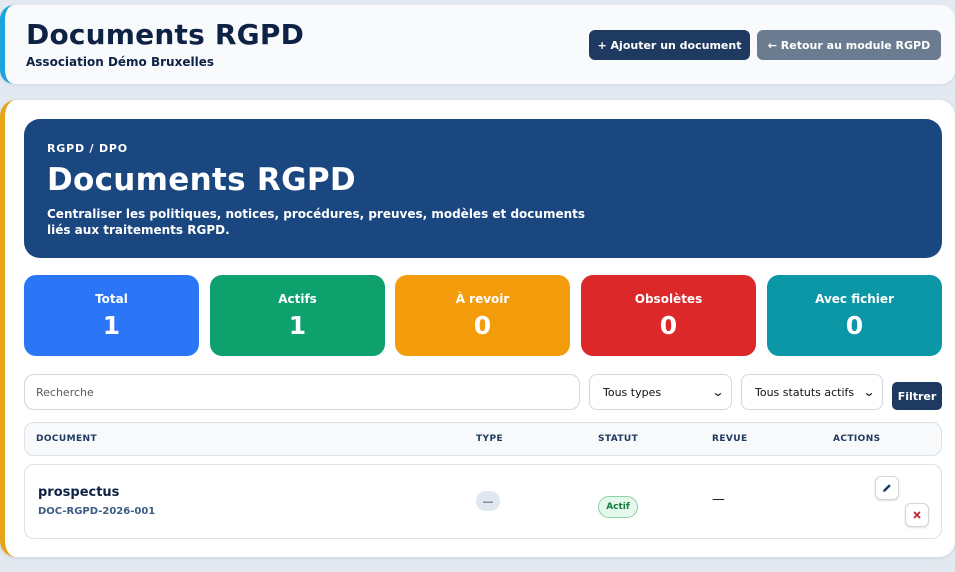 This screenshot has height=572, width=955. Describe the element at coordinates (120, 62) in the screenshot. I see `organization-name: Association Démo Bruxelles` at that location.